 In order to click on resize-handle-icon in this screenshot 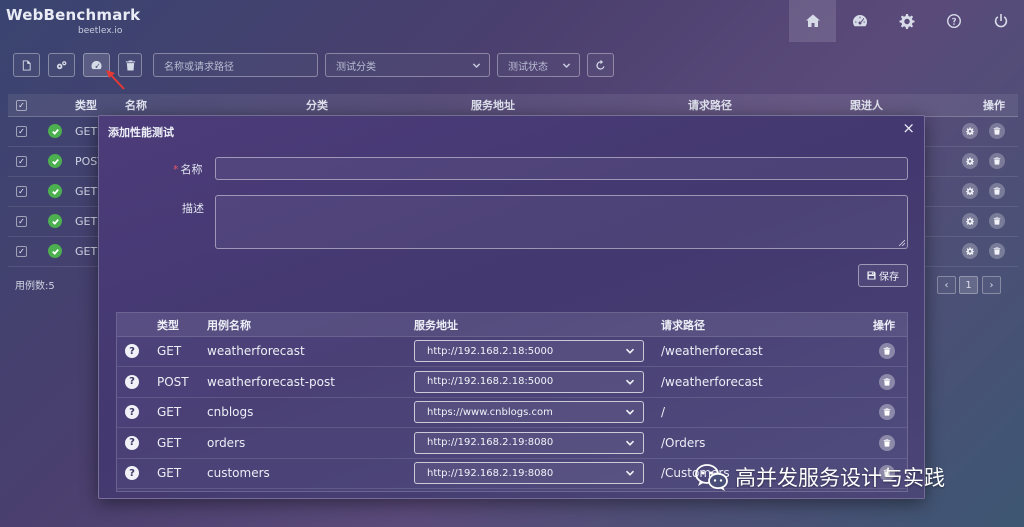, I will do `click(902, 243)`.